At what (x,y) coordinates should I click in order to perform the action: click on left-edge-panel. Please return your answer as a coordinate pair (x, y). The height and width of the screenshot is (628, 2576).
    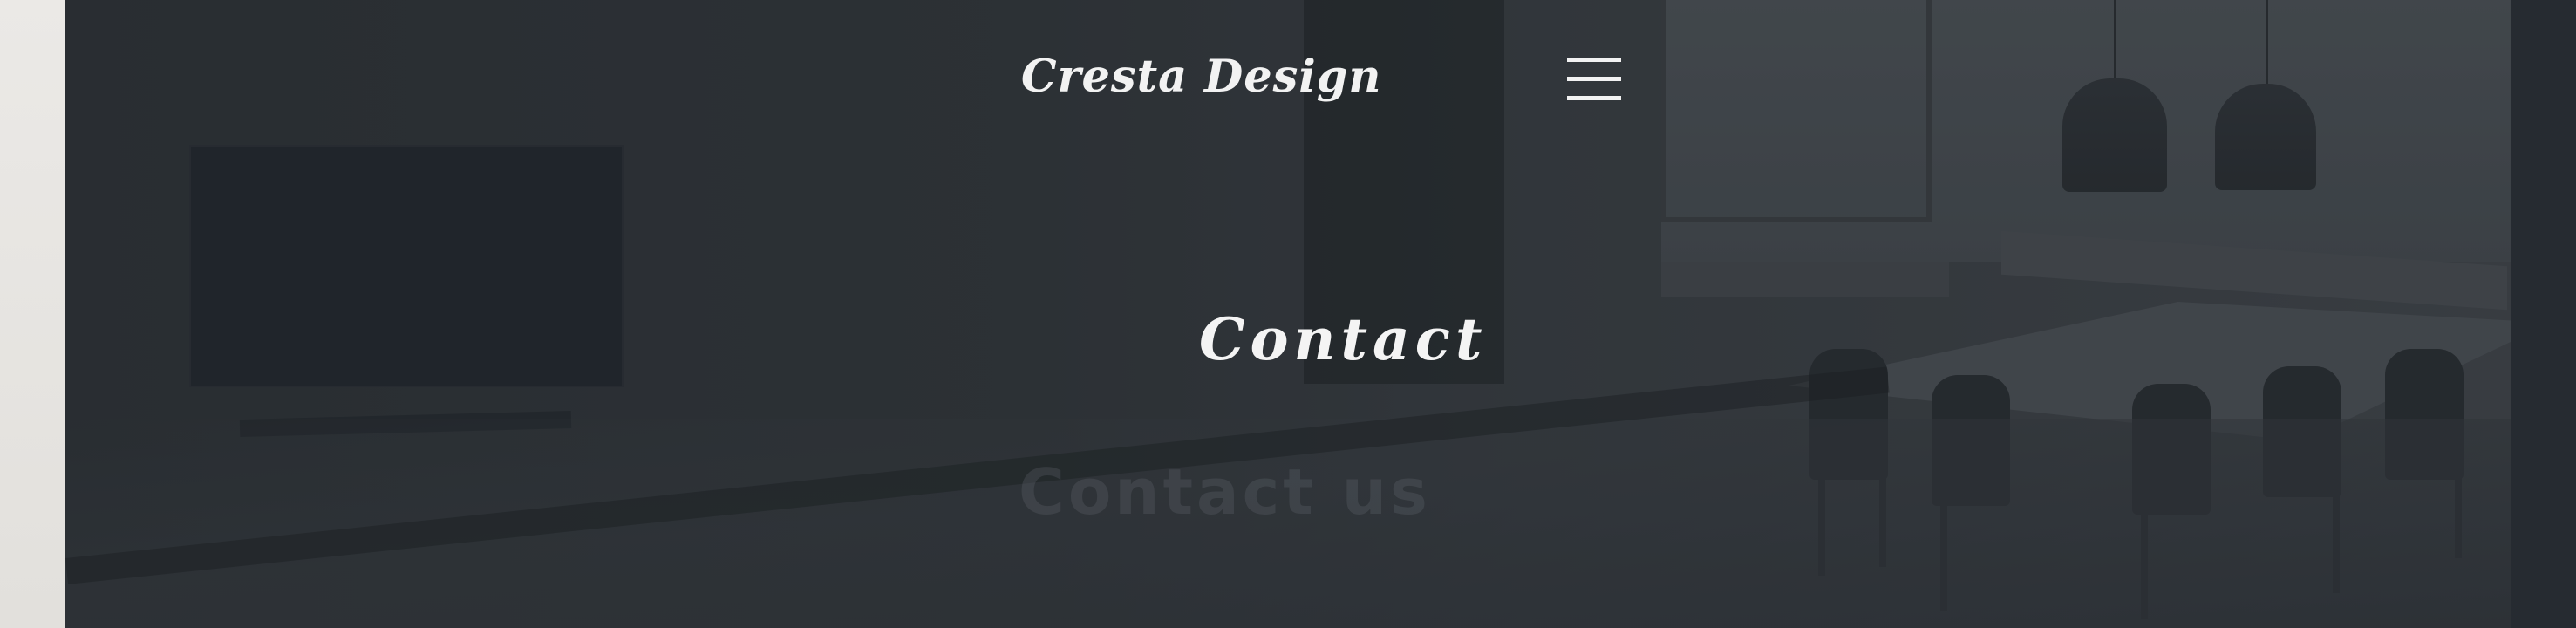
    Looking at the image, I should click on (32, 314).